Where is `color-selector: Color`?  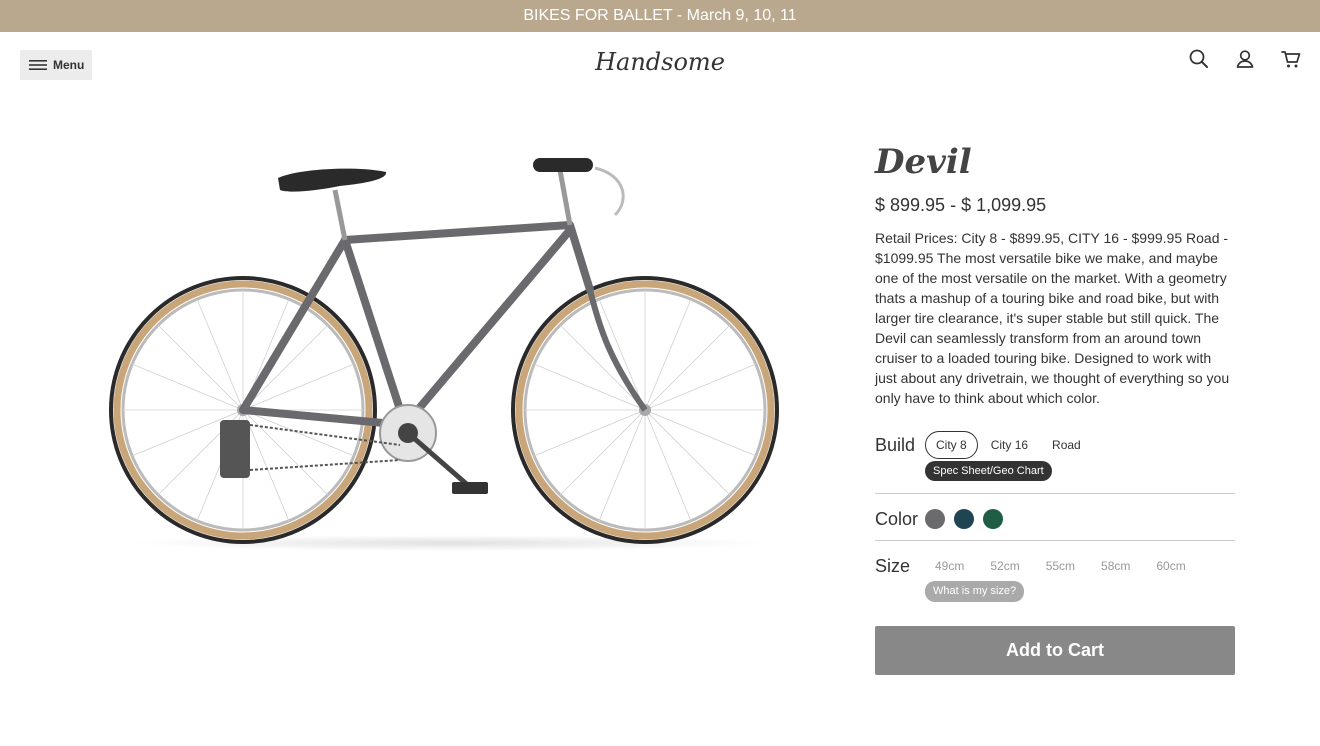
color-selector: Color is located at coordinates (943, 519).